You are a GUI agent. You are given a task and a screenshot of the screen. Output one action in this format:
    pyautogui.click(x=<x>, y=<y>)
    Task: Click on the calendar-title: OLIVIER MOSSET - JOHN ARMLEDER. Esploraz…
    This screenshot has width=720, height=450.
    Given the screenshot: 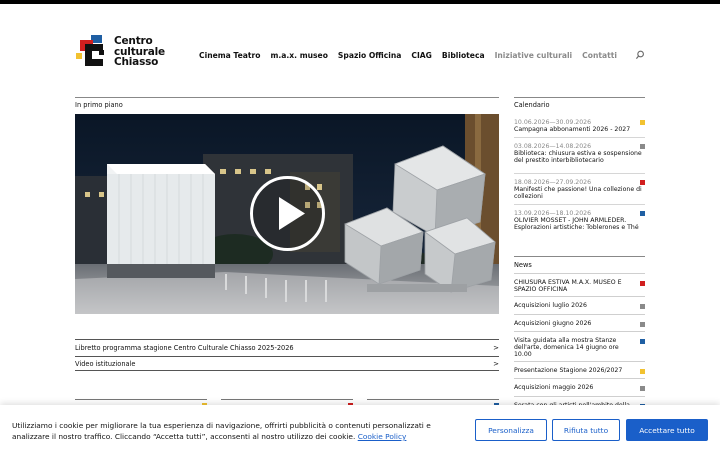 What is the action you would take?
    pyautogui.click(x=576, y=224)
    